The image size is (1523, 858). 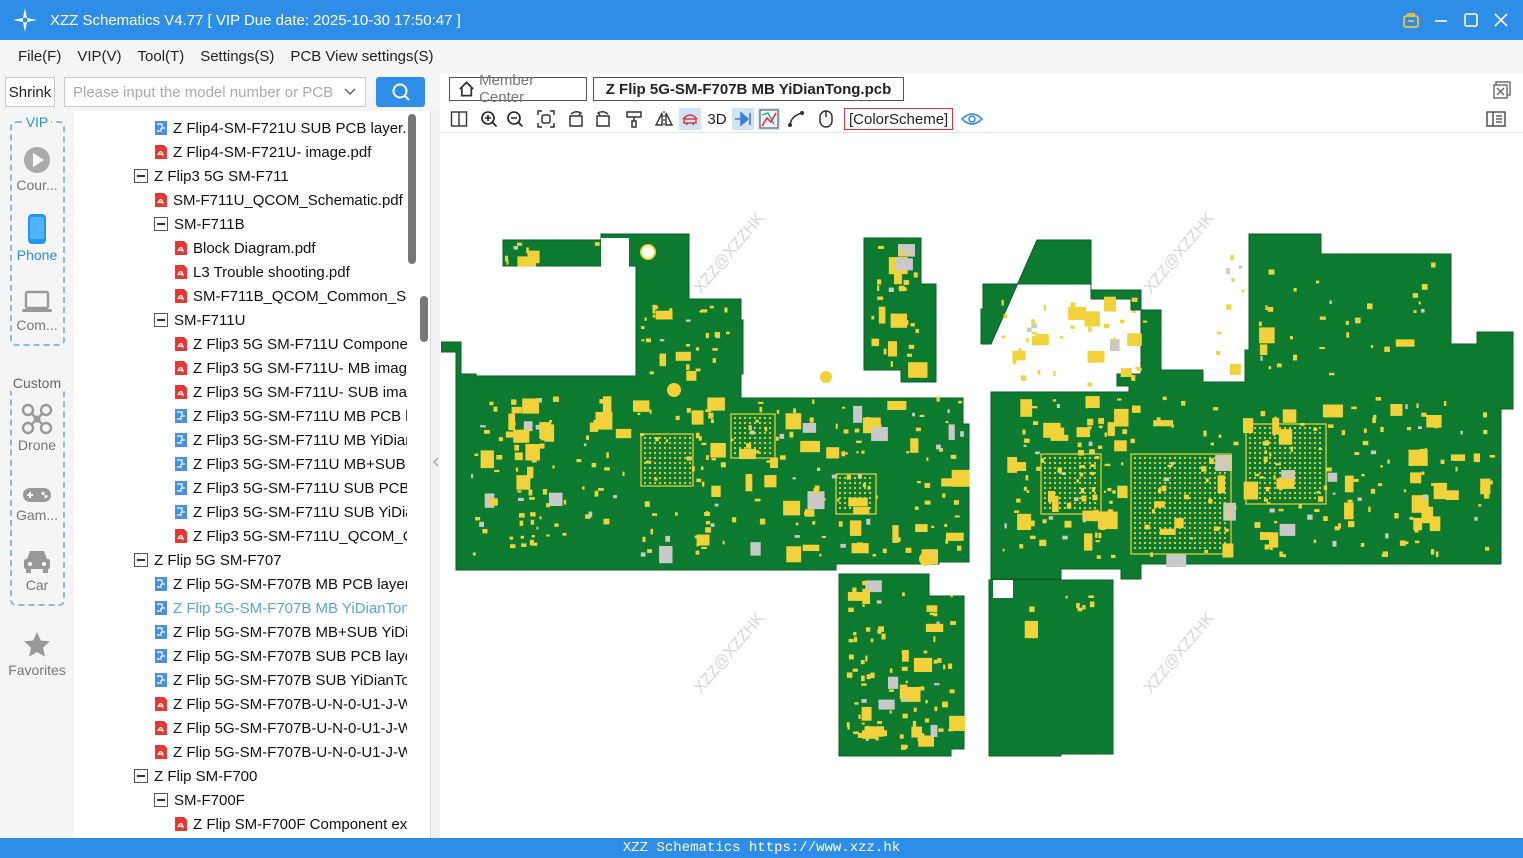 I want to click on menu-tool: Tool(T), so click(x=161, y=56).